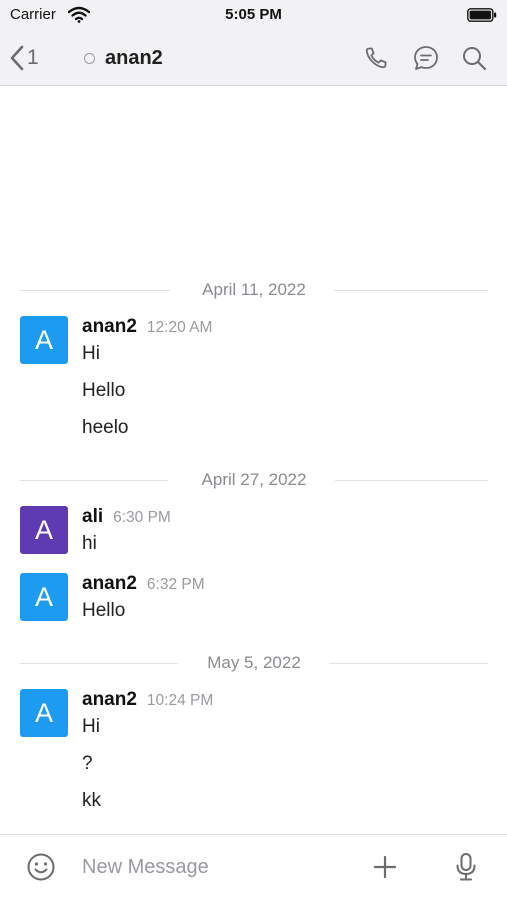 This screenshot has height=900, width=507. I want to click on message-time: 12:20 AM, so click(179, 327).